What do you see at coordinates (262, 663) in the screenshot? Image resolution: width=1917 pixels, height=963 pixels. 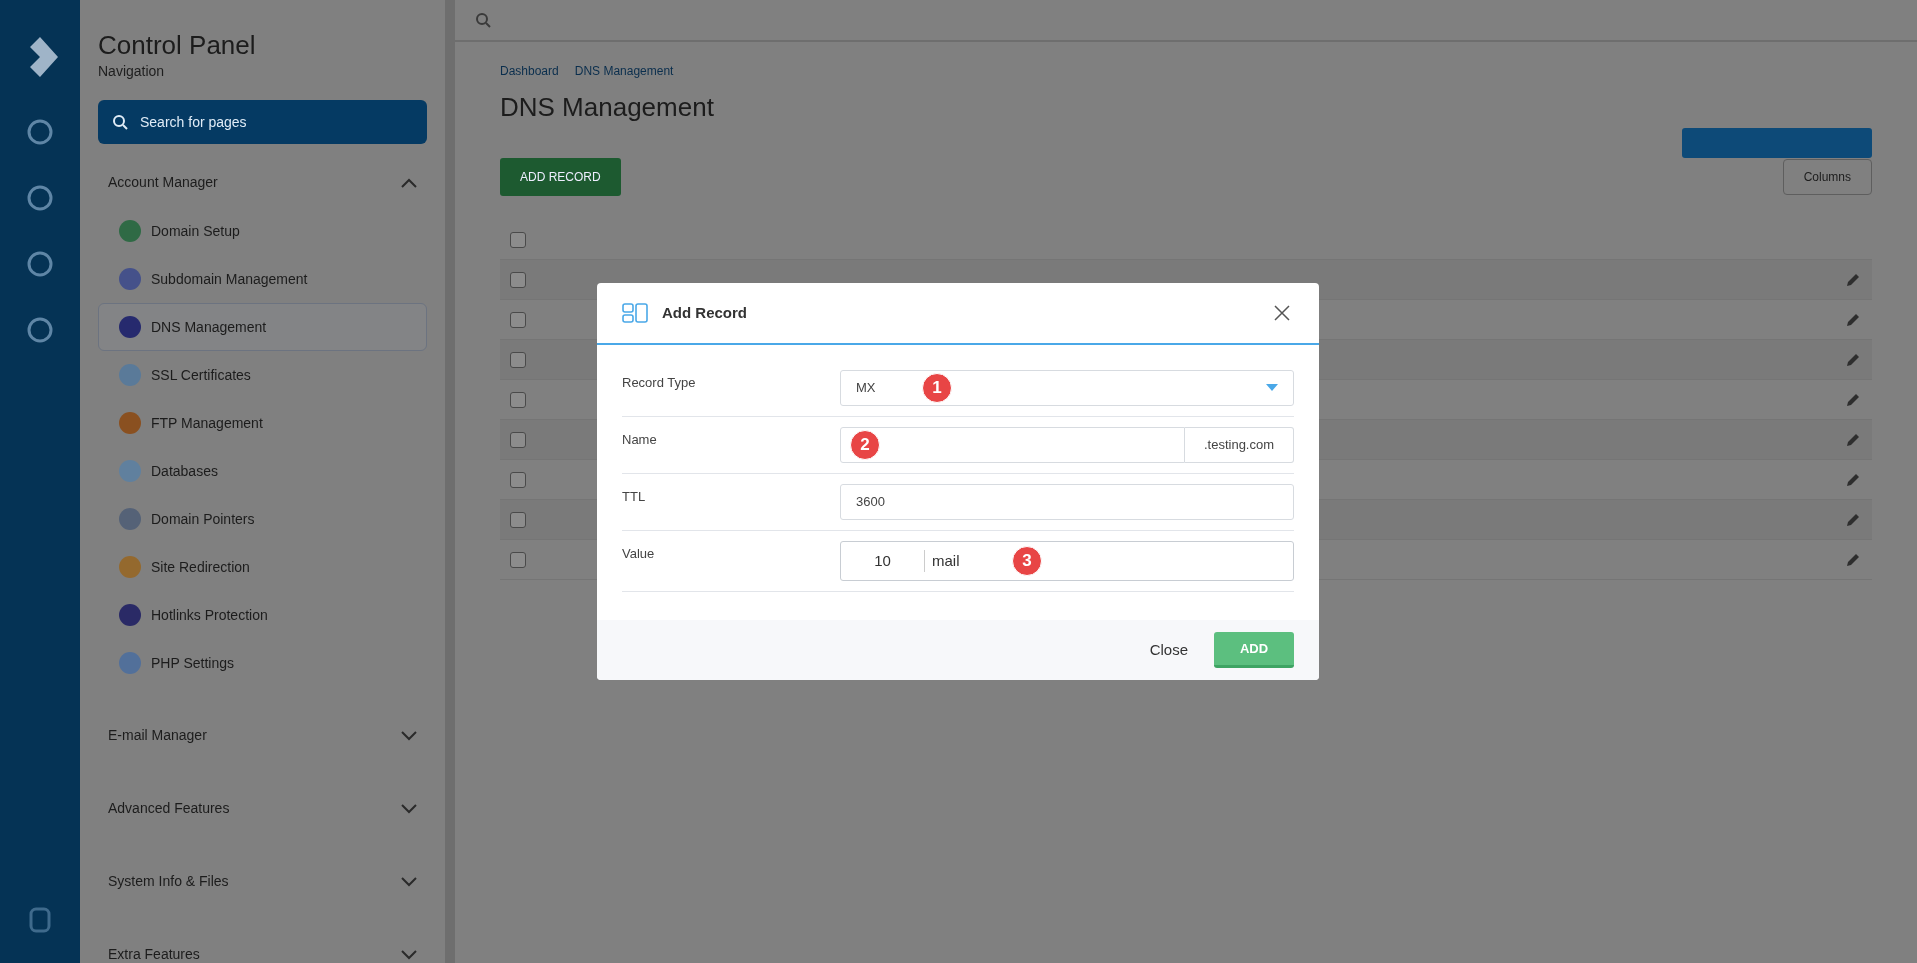 I see `sidebar-item: PHP Settings` at bounding box center [262, 663].